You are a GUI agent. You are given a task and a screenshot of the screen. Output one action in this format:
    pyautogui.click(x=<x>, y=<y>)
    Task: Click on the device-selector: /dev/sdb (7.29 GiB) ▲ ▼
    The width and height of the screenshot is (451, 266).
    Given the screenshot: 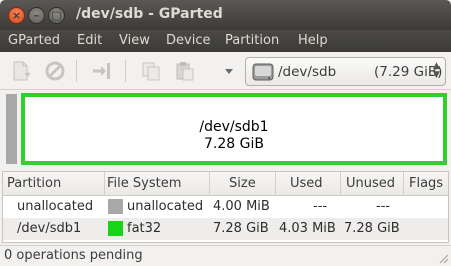 What is the action you would take?
    pyautogui.click(x=345, y=71)
    